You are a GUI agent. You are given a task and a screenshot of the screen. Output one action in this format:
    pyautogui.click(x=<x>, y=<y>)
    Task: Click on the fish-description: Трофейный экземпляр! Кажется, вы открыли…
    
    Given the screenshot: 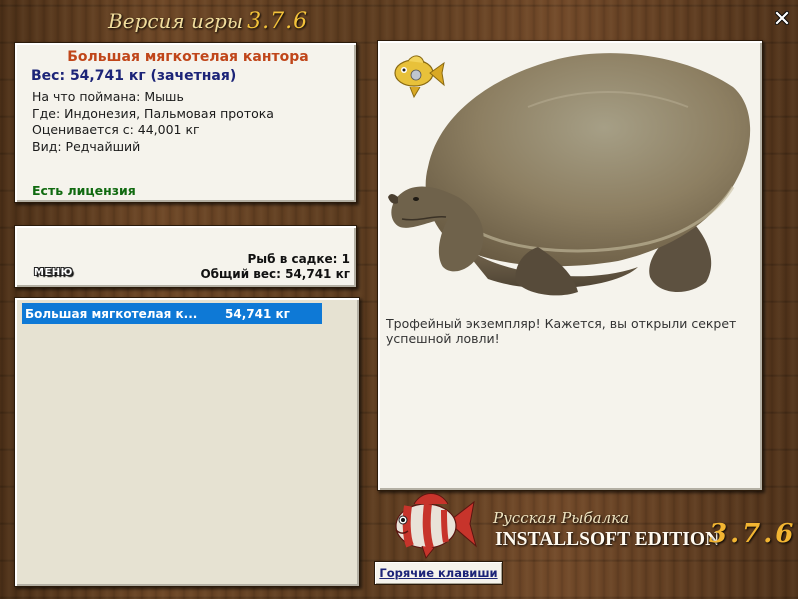 What is the action you would take?
    pyautogui.click(x=561, y=331)
    